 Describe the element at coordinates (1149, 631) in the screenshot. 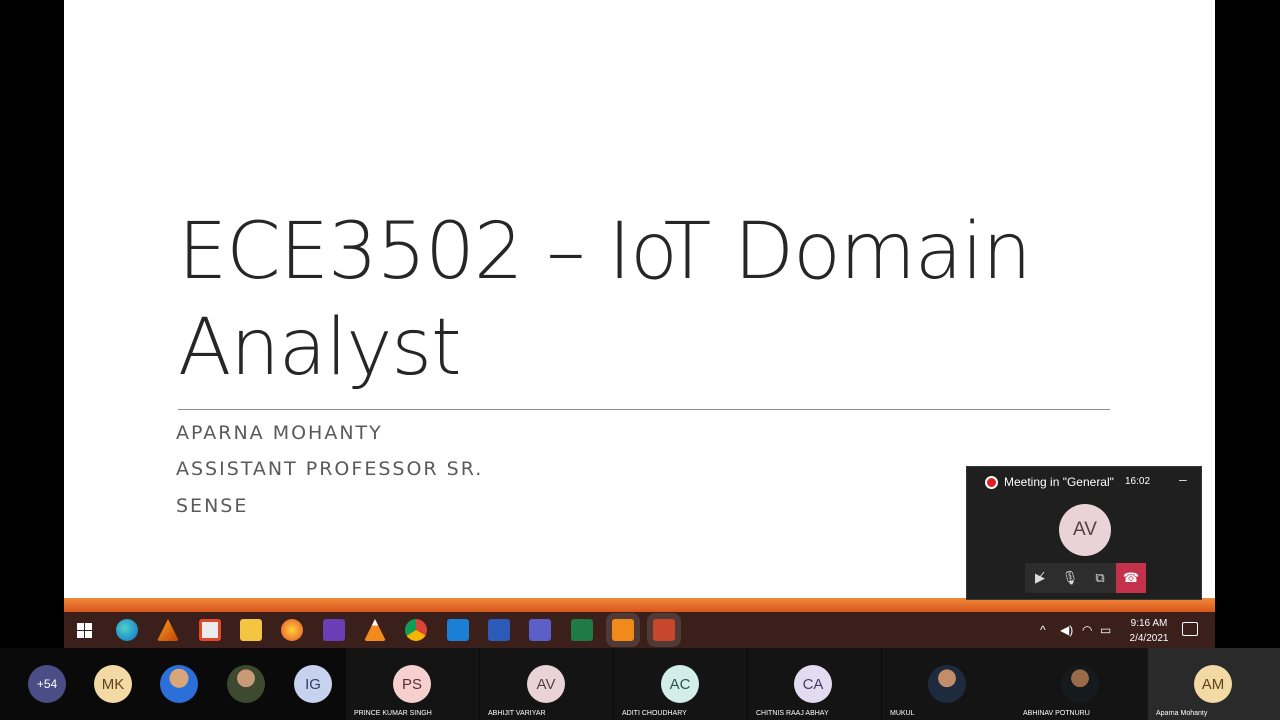

I see `taskbar-clock: 9:16 AM 2/4/2021` at that location.